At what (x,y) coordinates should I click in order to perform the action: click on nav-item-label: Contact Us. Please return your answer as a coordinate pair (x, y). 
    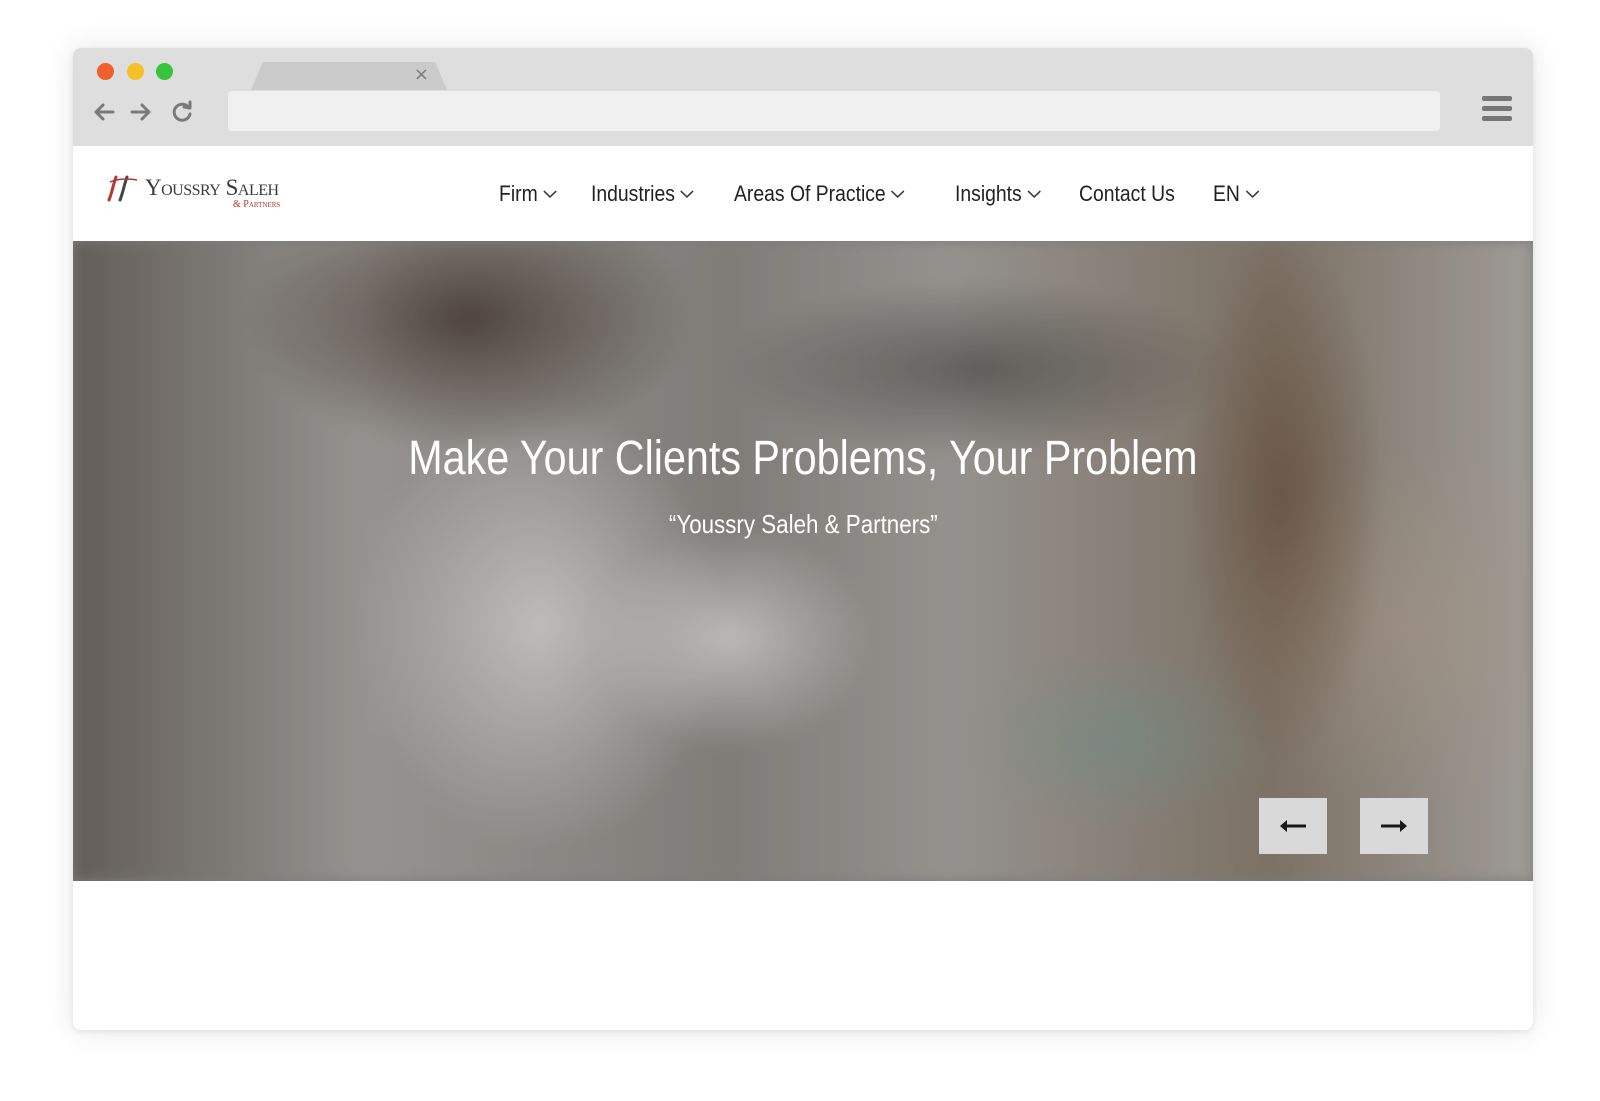
    Looking at the image, I should click on (1126, 193).